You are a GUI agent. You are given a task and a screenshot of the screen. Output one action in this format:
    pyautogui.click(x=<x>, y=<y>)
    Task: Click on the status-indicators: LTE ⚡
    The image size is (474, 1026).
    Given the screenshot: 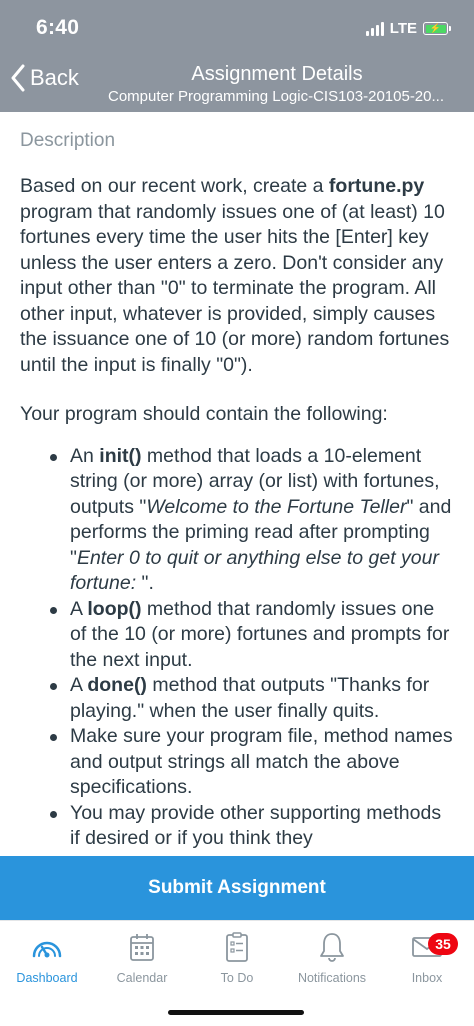 What is the action you would take?
    pyautogui.click(x=408, y=28)
    